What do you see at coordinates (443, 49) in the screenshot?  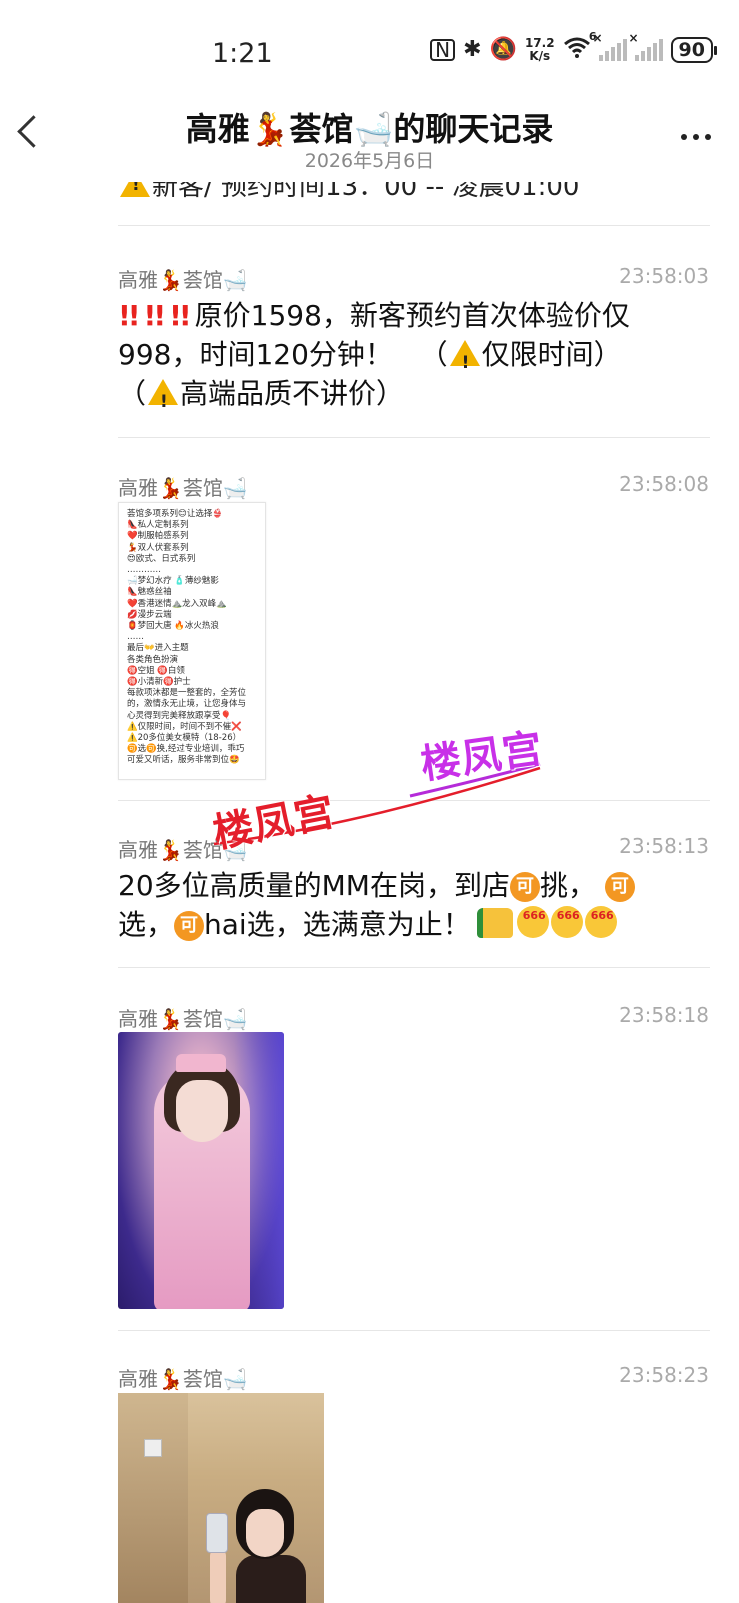 I see `nfc-icon: N` at bounding box center [443, 49].